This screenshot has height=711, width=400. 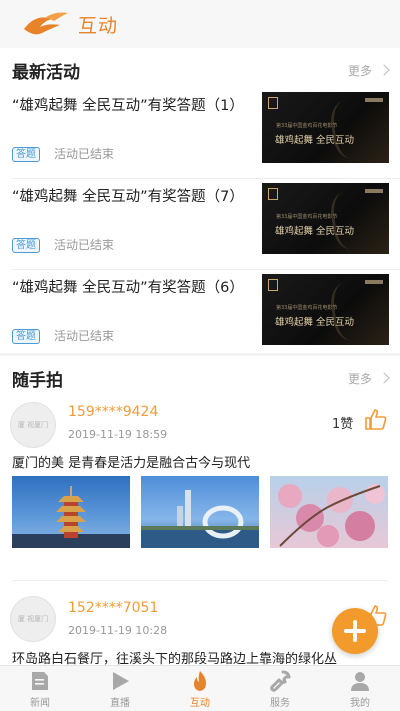 What do you see at coordinates (113, 608) in the screenshot?
I see `post-username: 152****7051` at bounding box center [113, 608].